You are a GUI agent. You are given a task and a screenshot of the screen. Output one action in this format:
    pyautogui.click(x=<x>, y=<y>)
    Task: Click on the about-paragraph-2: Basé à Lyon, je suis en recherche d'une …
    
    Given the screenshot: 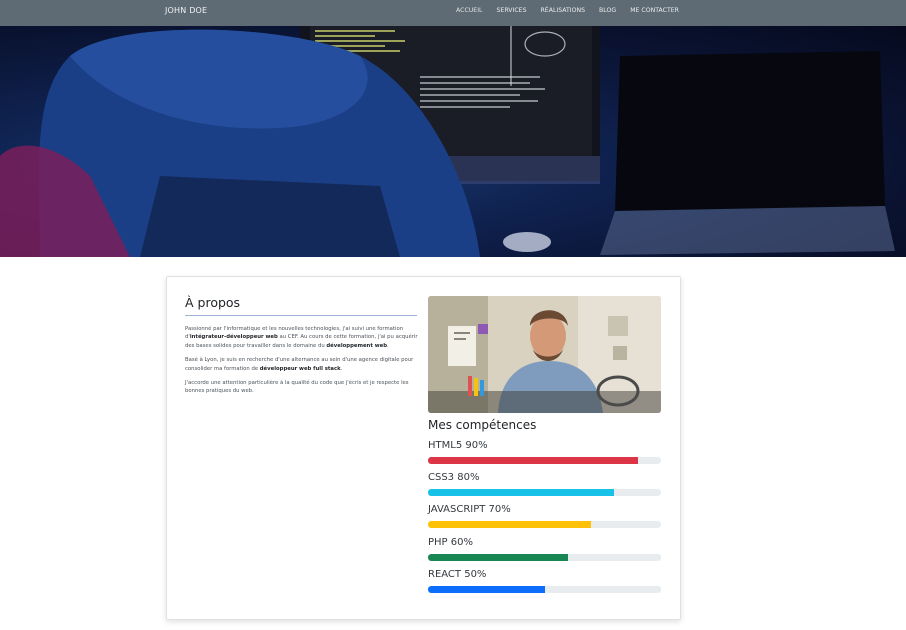 What is the action you would take?
    pyautogui.click(x=299, y=364)
    